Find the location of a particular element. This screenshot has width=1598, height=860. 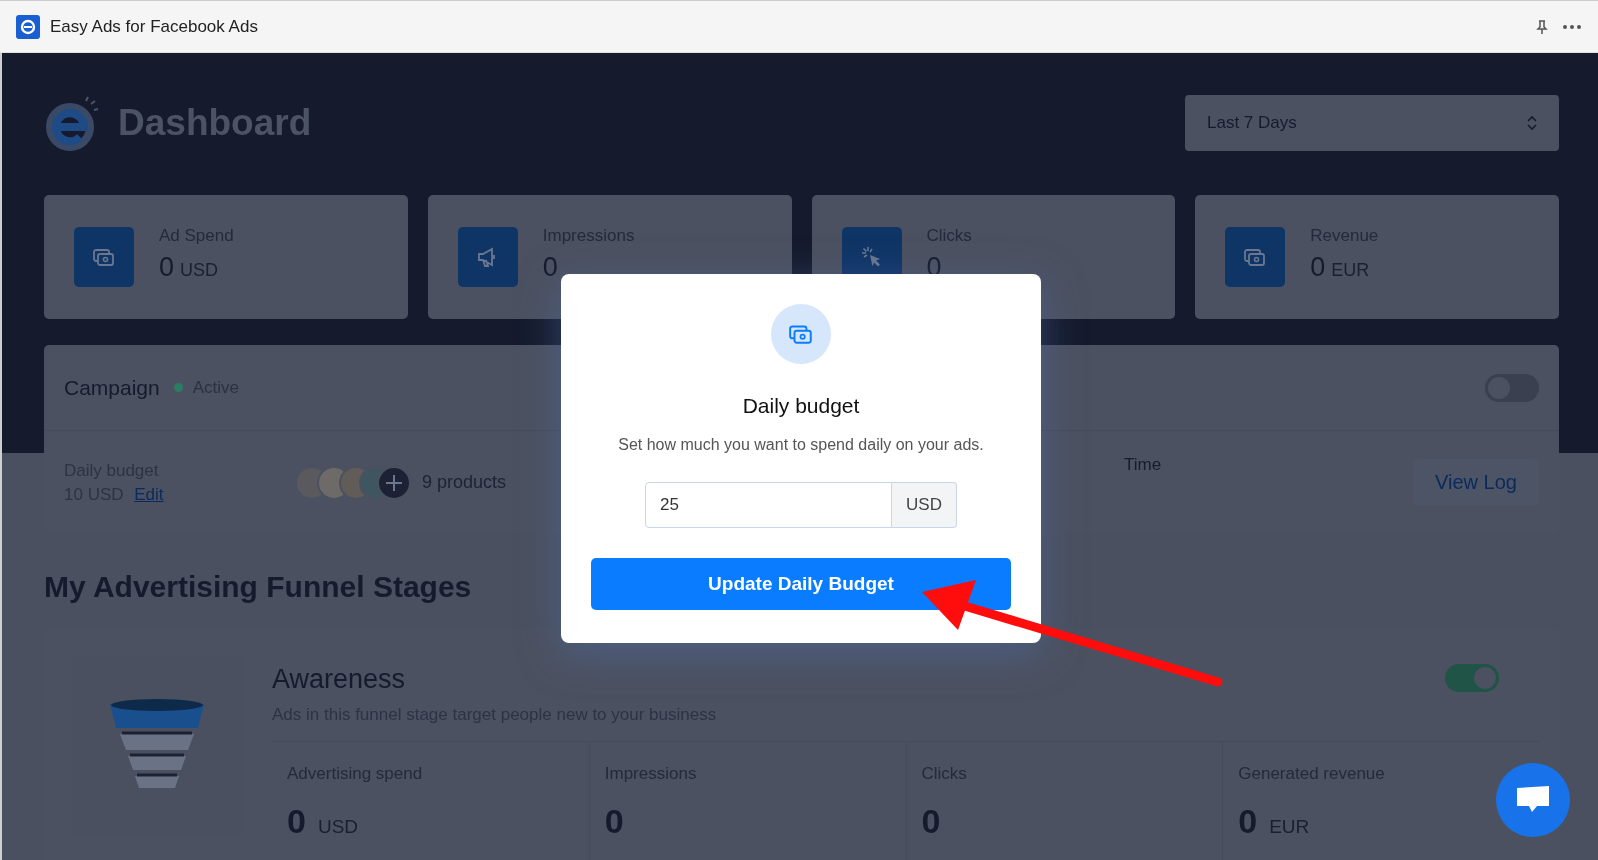

more-icon is located at coordinates (1572, 26).